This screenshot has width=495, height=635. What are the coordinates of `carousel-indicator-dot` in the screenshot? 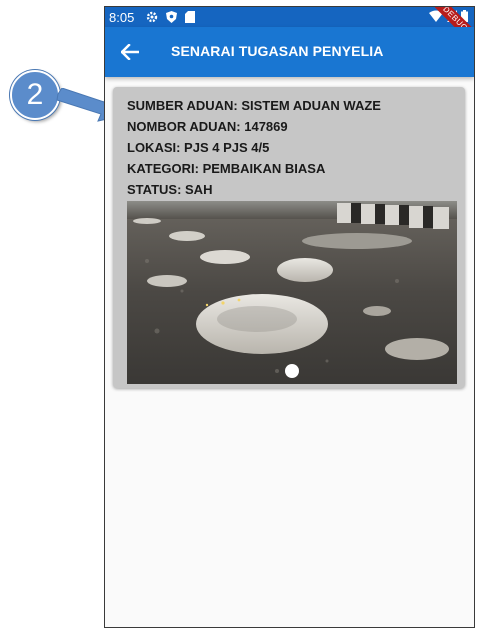 It's located at (292, 371).